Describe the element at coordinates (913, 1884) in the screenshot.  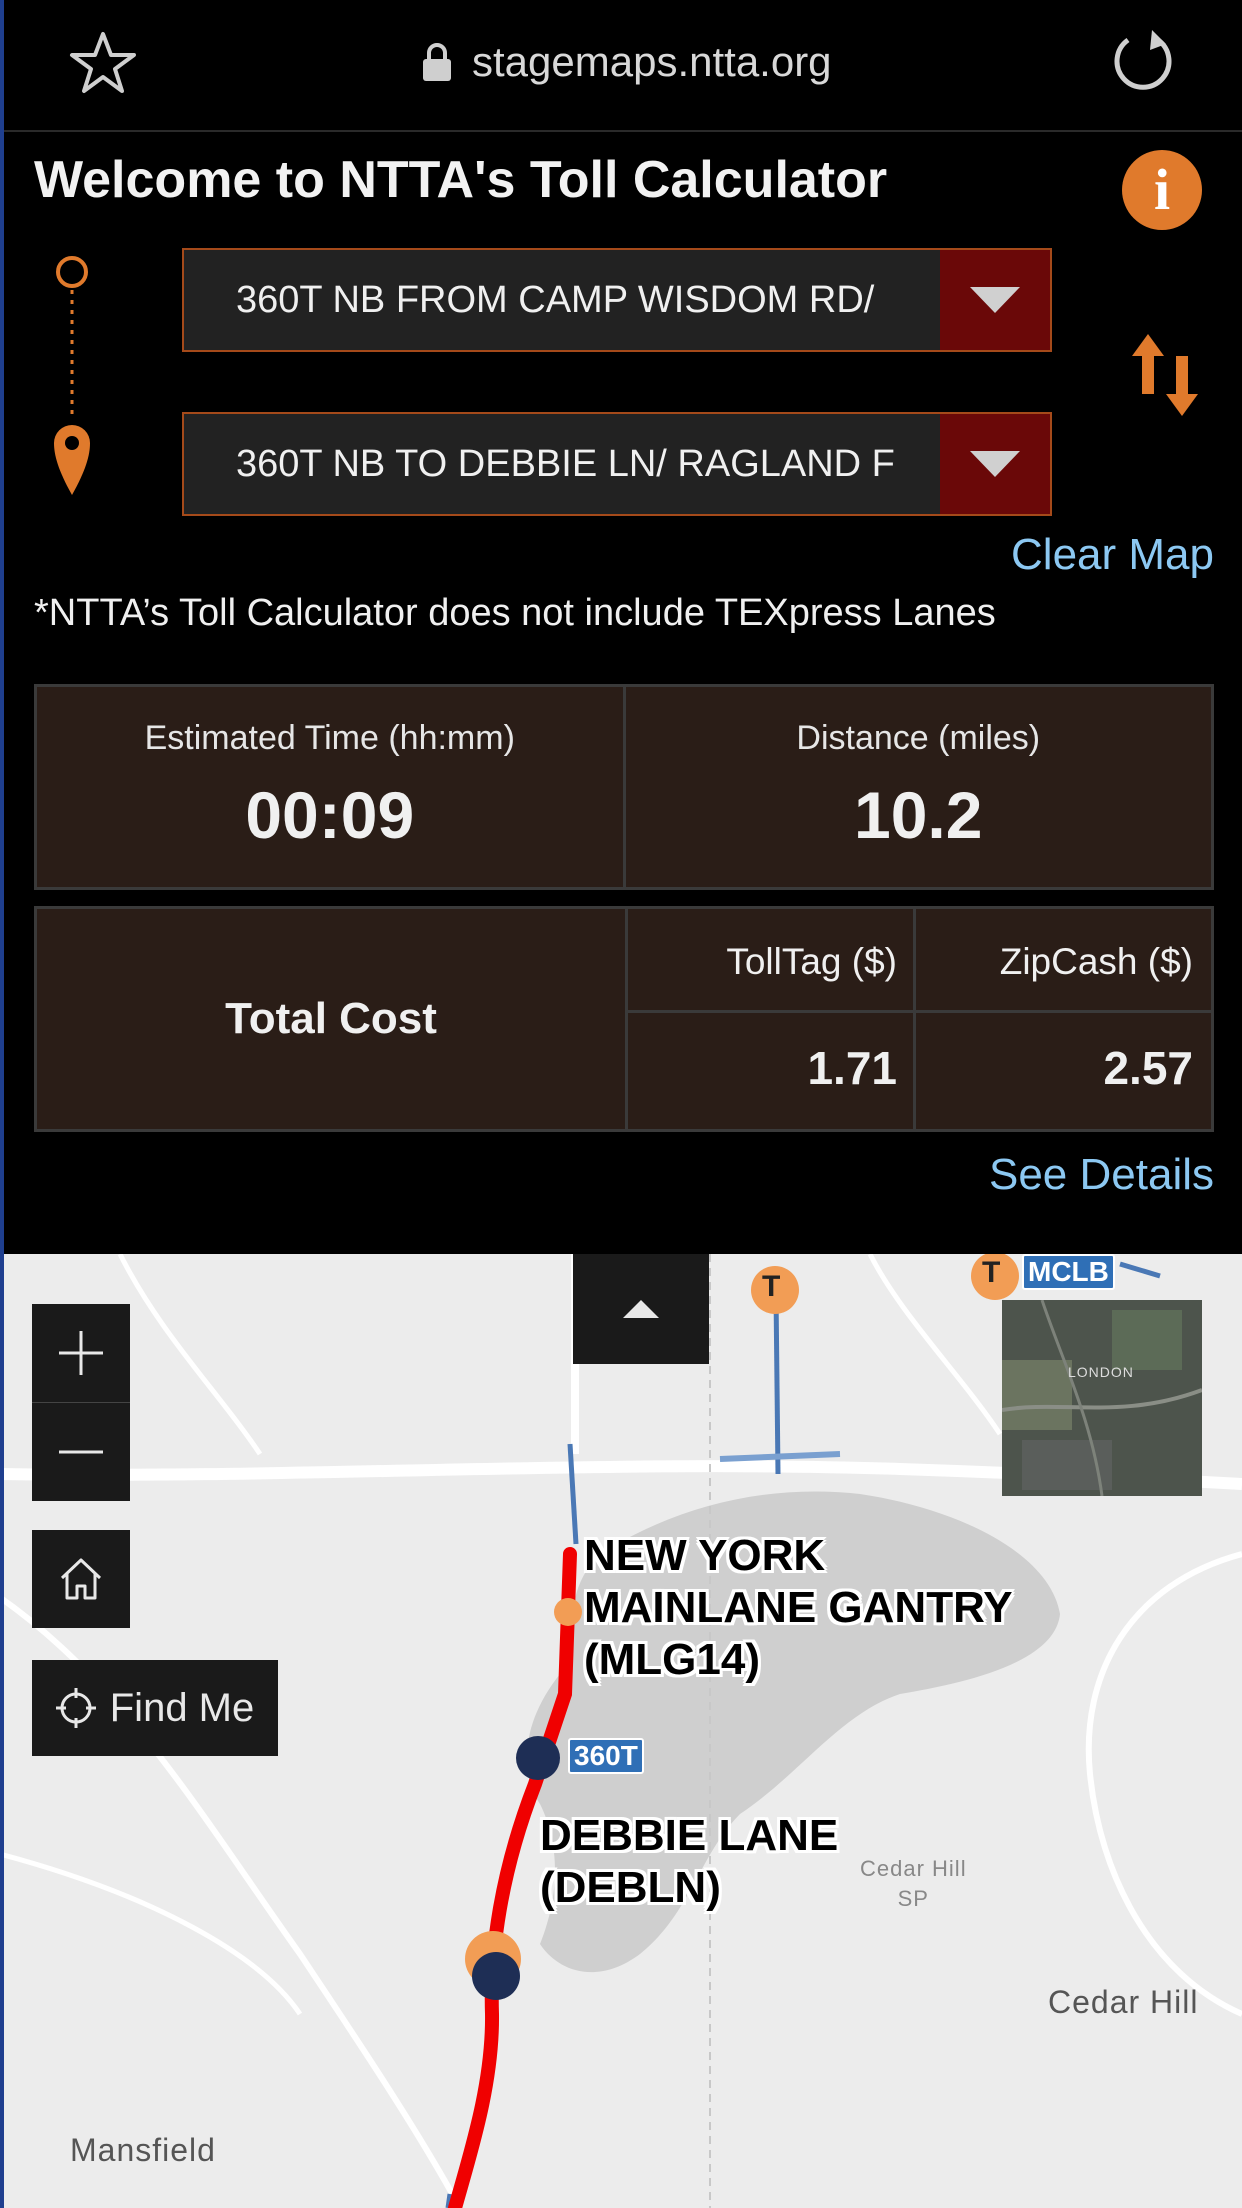
I see `place-cedar-hill-sp: Cedar Hill SP` at that location.